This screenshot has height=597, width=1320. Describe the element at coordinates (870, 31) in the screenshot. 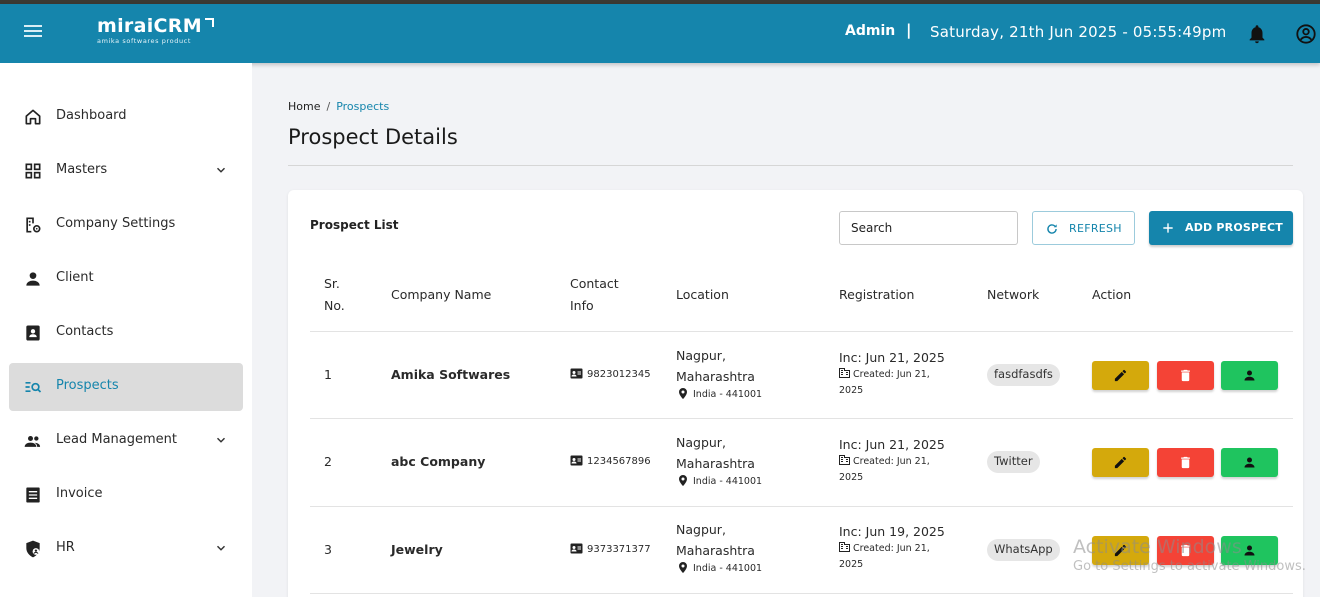

I see `user-label: Admin` at that location.